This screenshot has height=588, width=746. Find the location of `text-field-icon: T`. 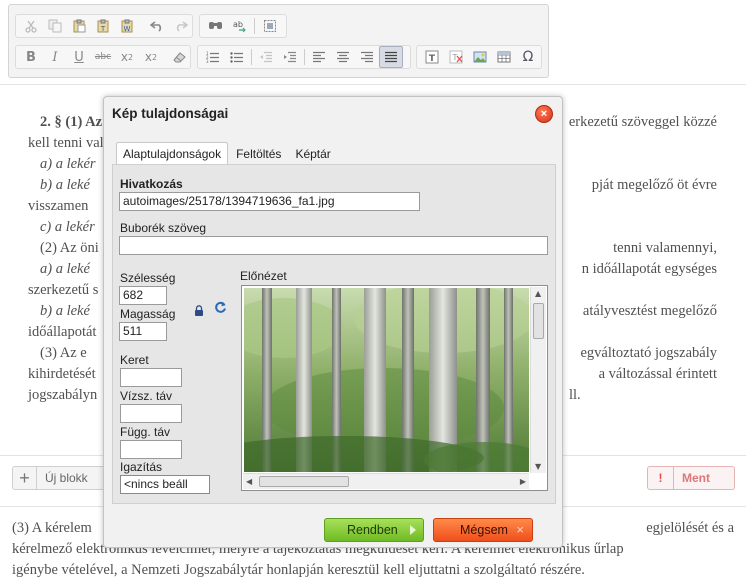

text-field-icon: T is located at coordinates (432, 57).